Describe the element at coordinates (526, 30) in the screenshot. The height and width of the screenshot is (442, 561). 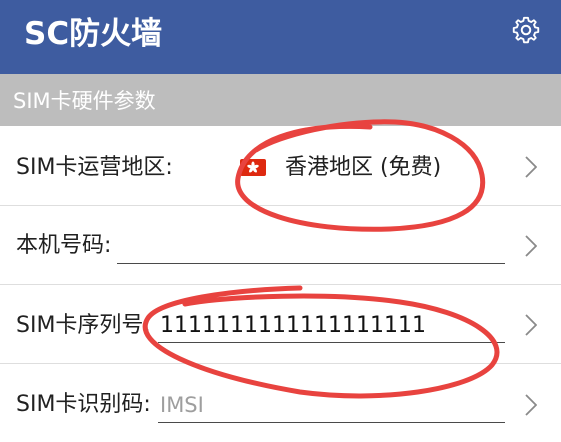
I see `gear-icon` at that location.